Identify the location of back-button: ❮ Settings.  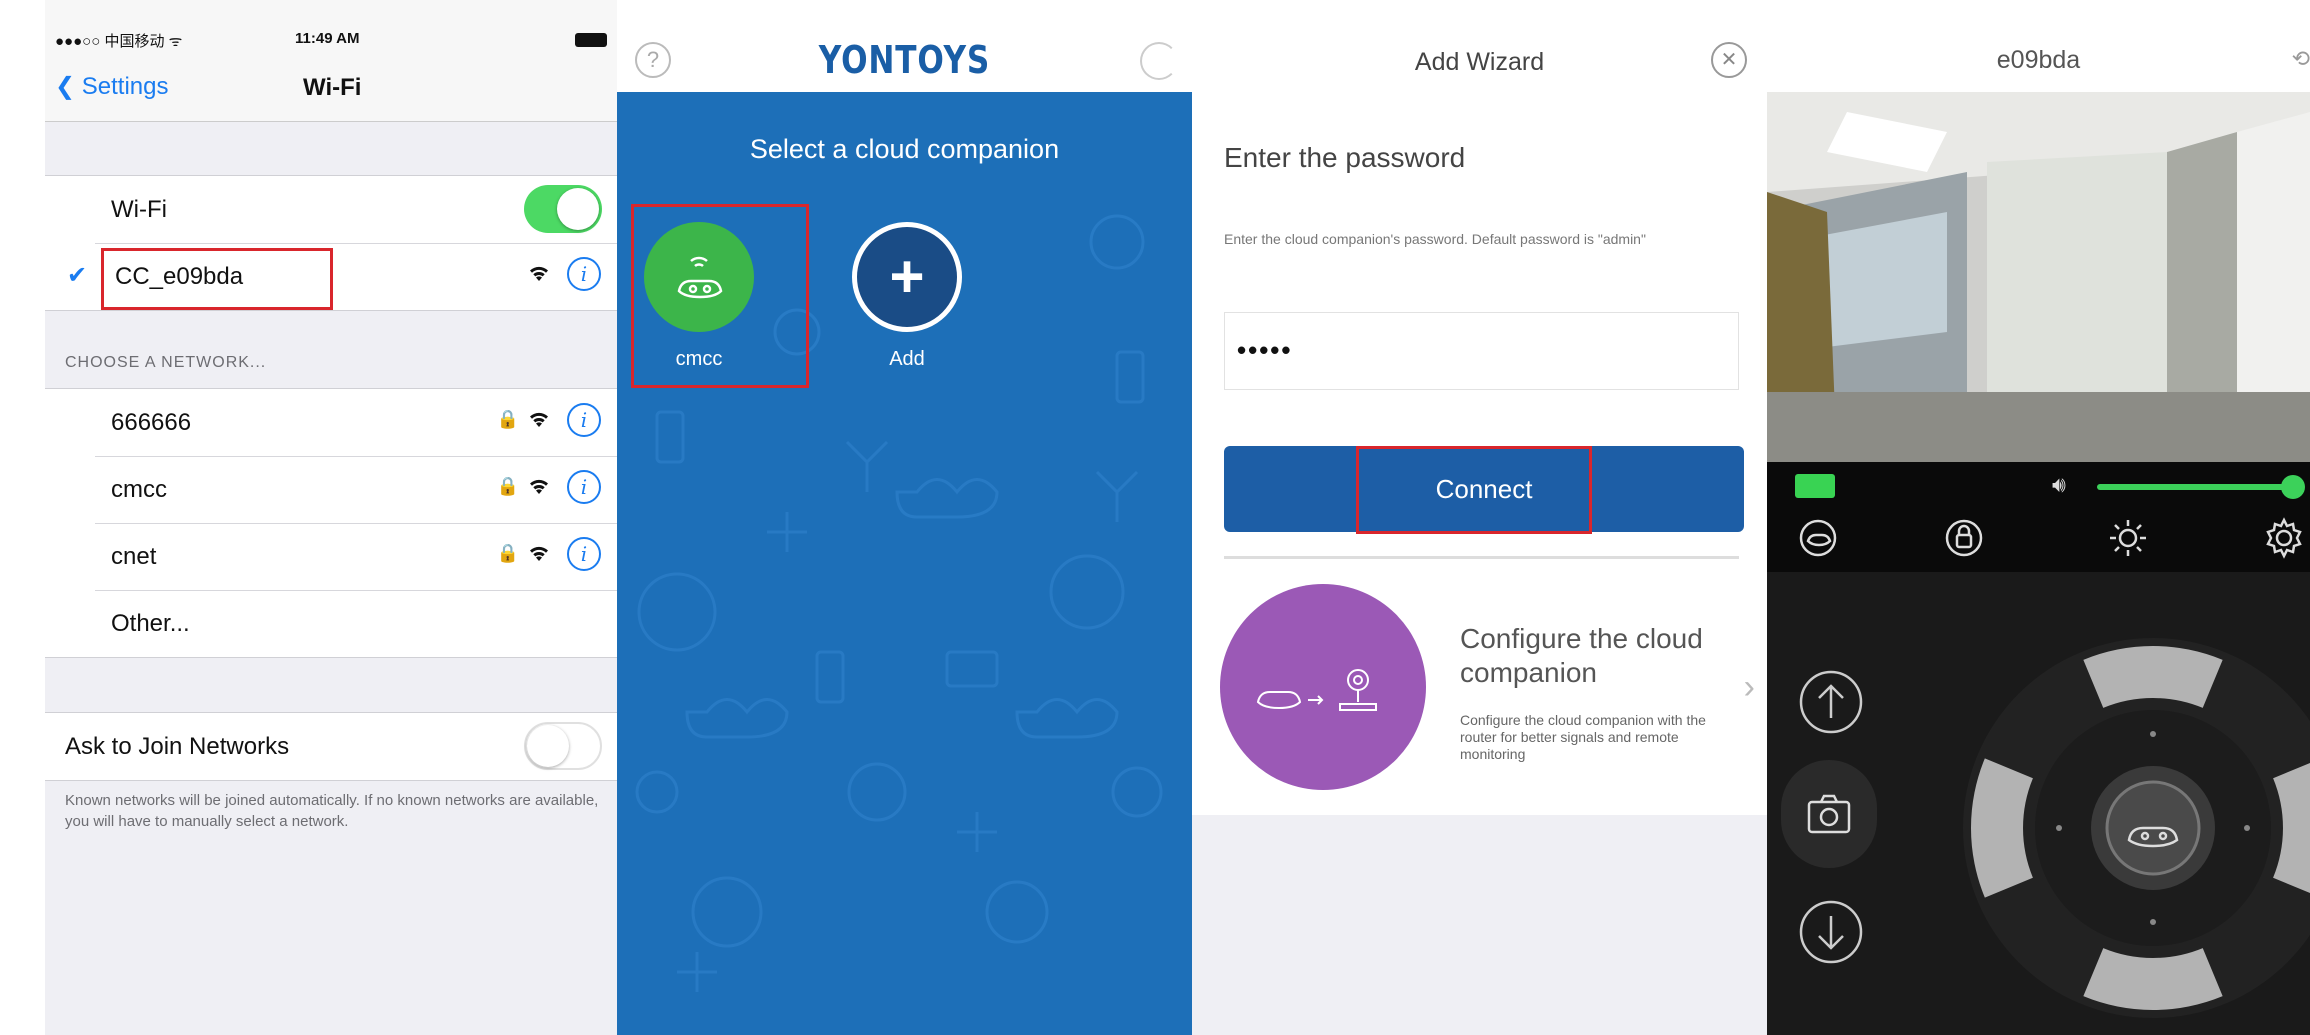
(112, 86).